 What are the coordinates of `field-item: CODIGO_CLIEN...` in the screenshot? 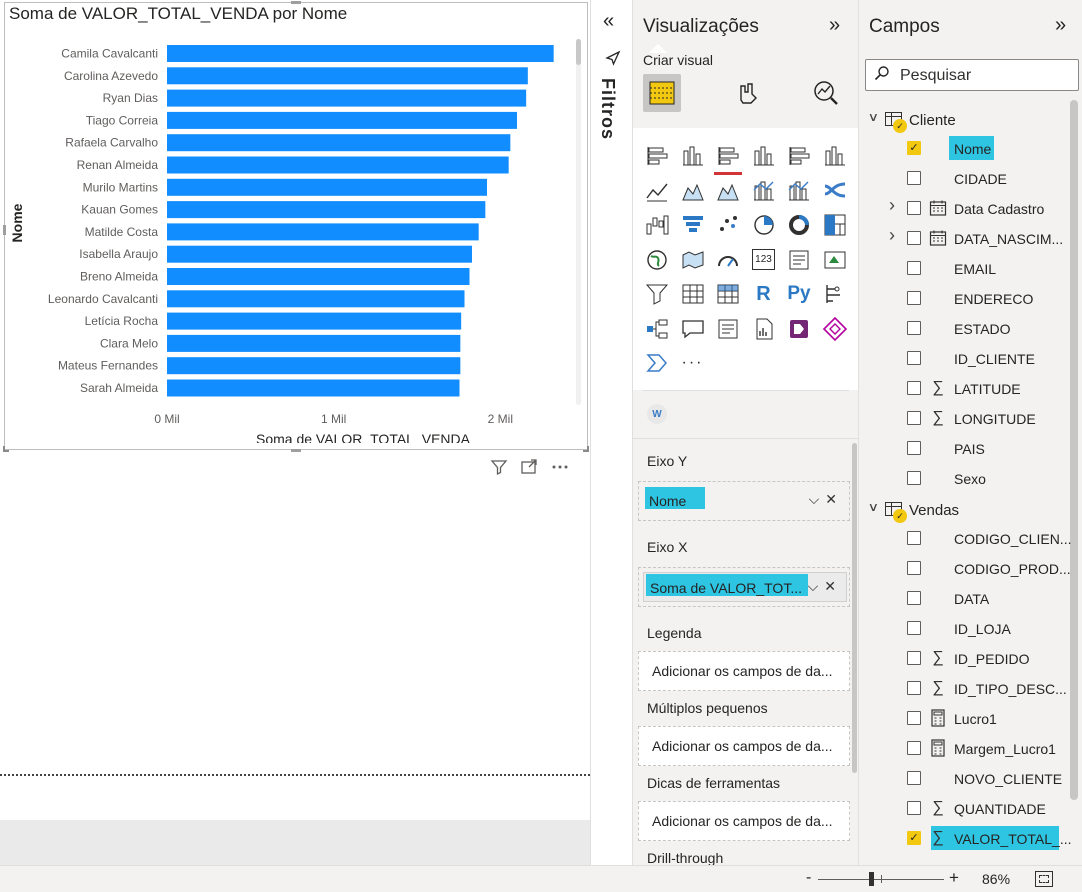 It's located at (965, 538).